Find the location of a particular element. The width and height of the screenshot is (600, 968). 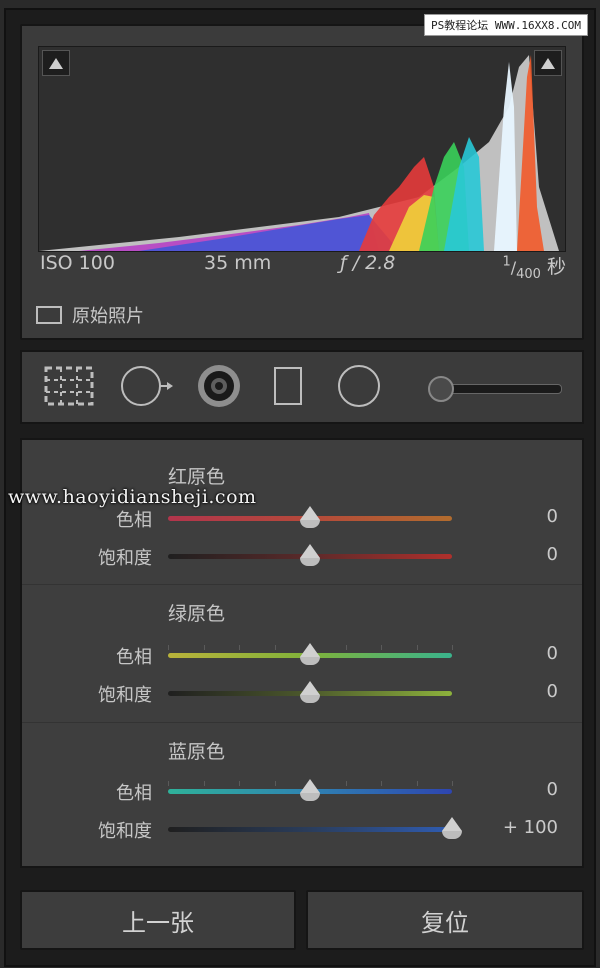

blue-saturation-row: 饱和度 + 100 is located at coordinates (302, 829).